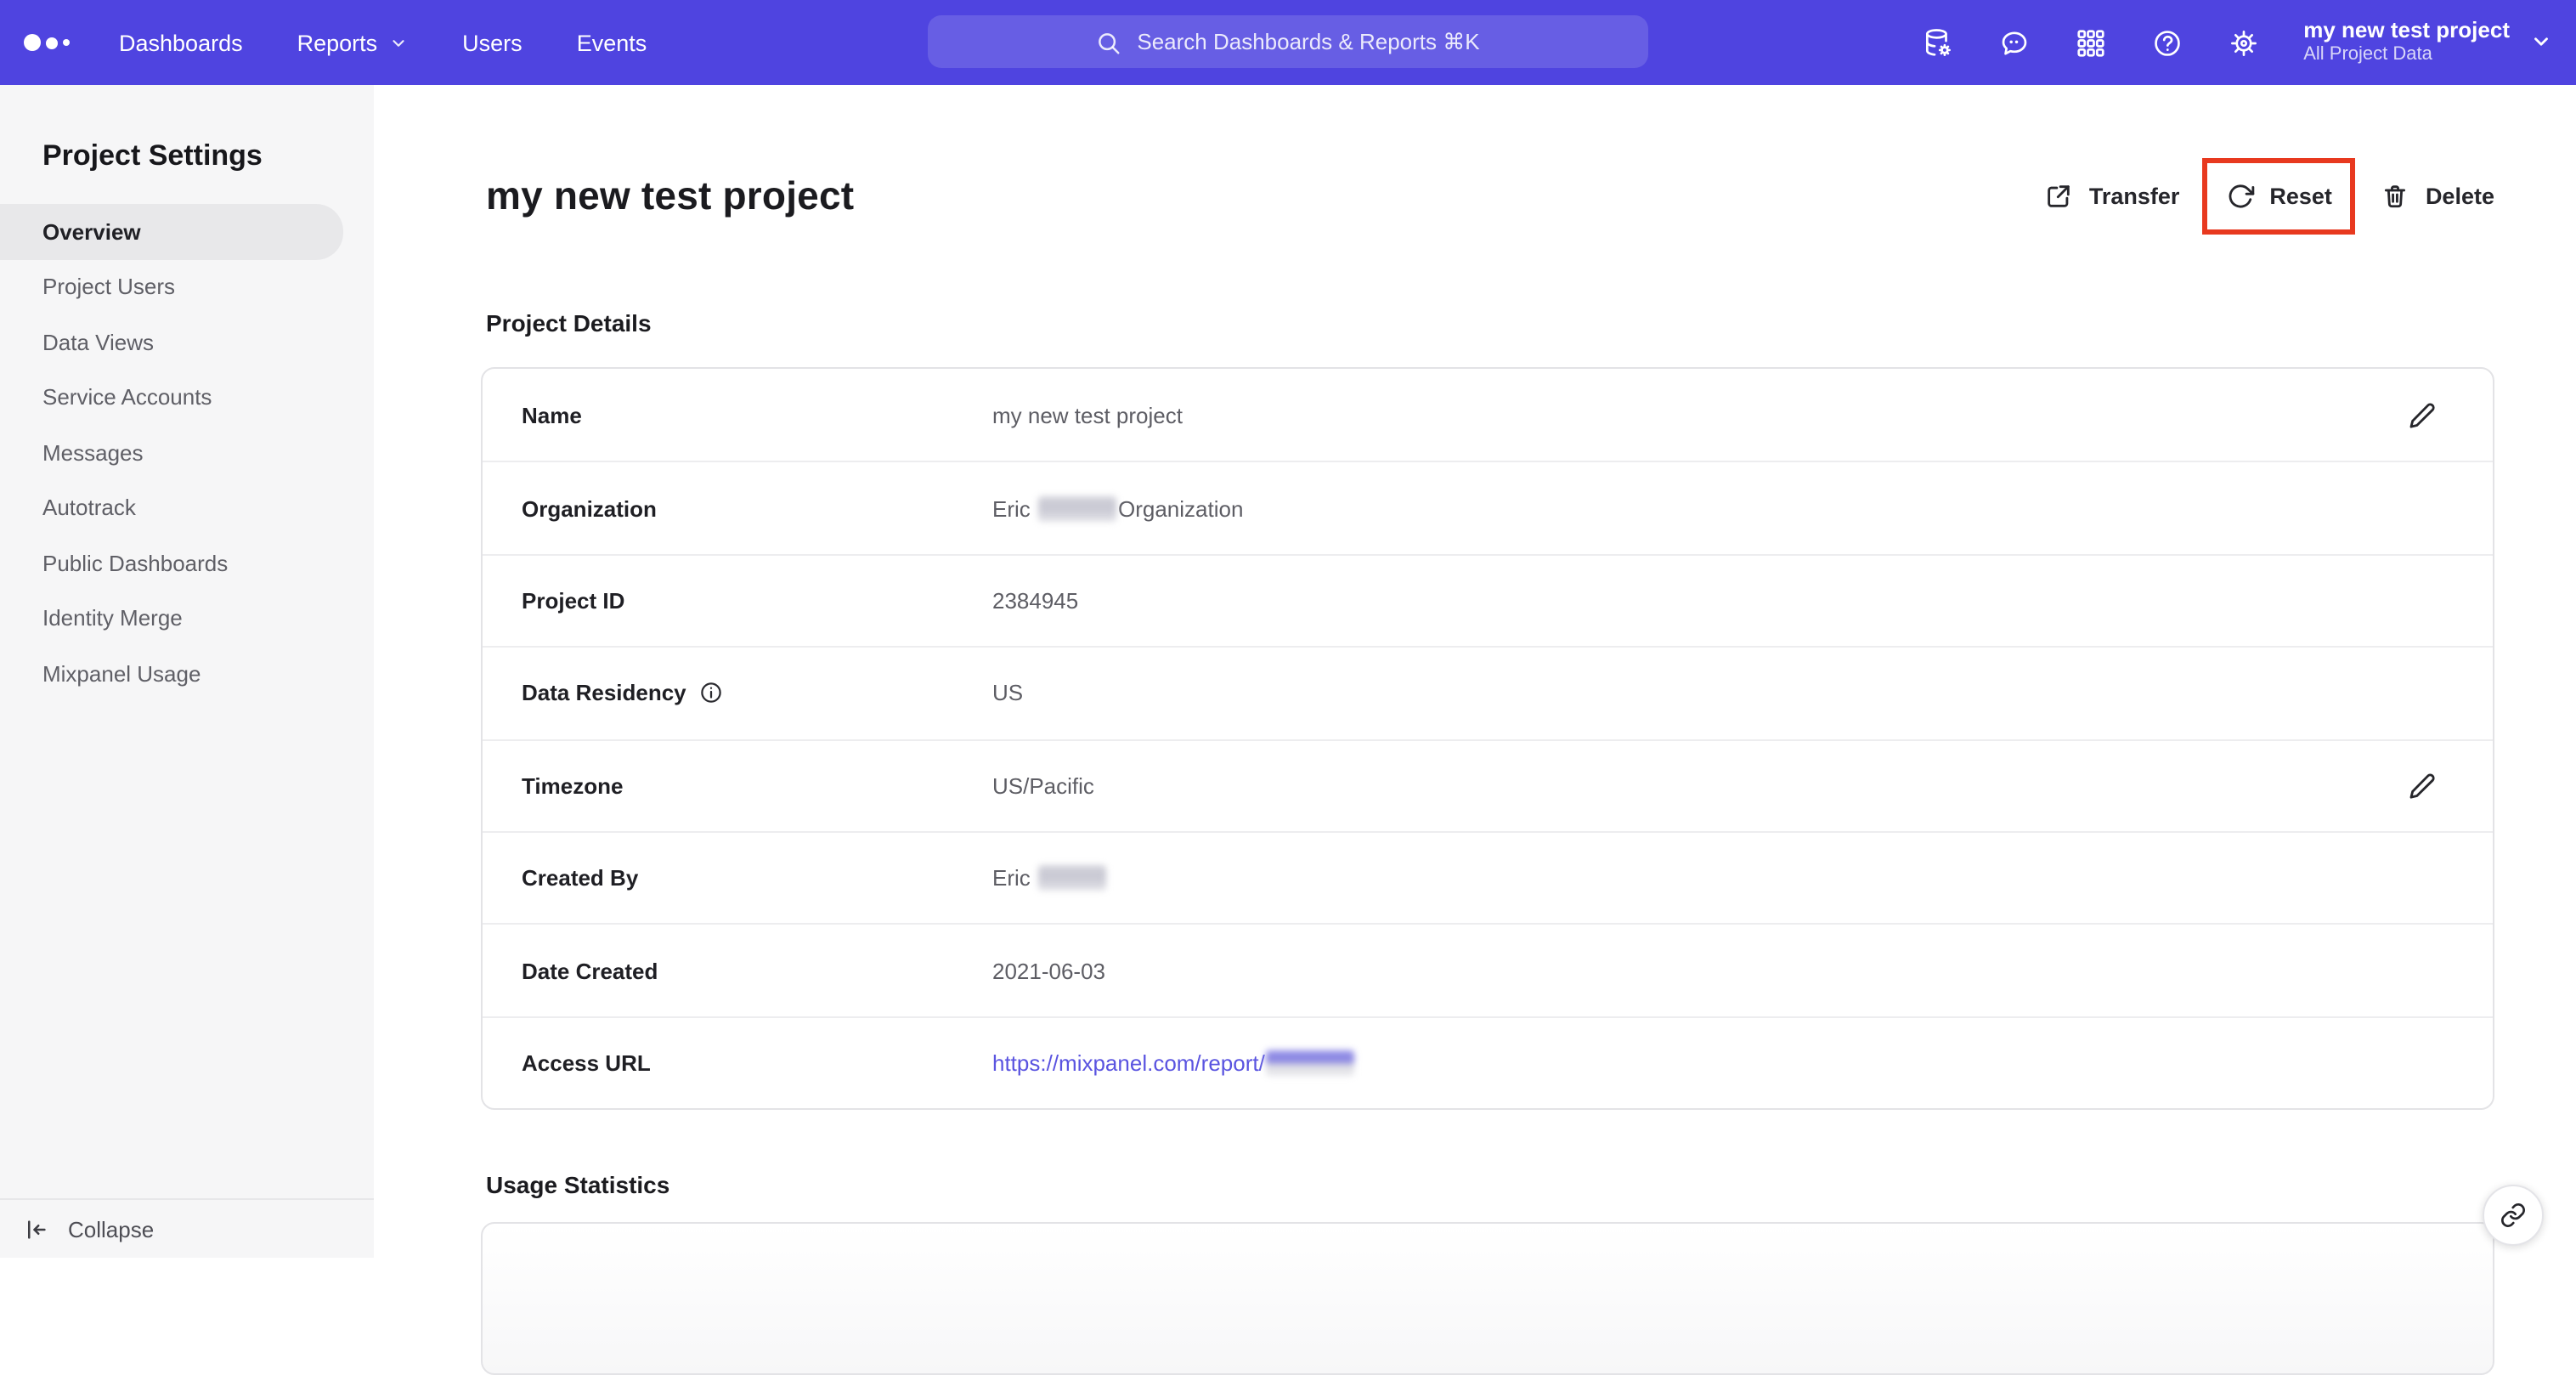 The height and width of the screenshot is (1375, 2576). I want to click on share-link-button, so click(2513, 1215).